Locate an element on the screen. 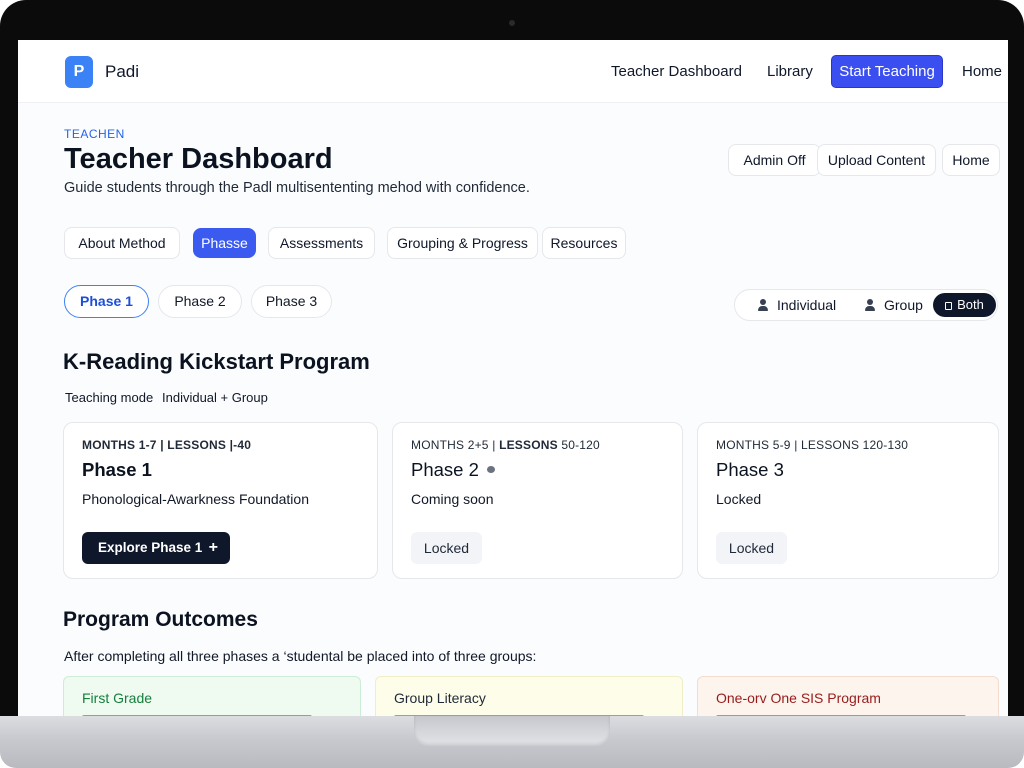 Image resolution: width=1024 pixels, height=768 pixels. phase-card-title: Phase 3 is located at coordinates (750, 469).